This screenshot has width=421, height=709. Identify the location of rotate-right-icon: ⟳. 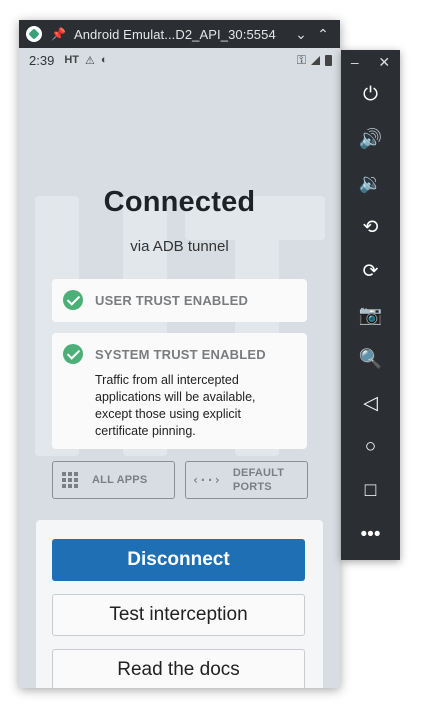
(370, 271).